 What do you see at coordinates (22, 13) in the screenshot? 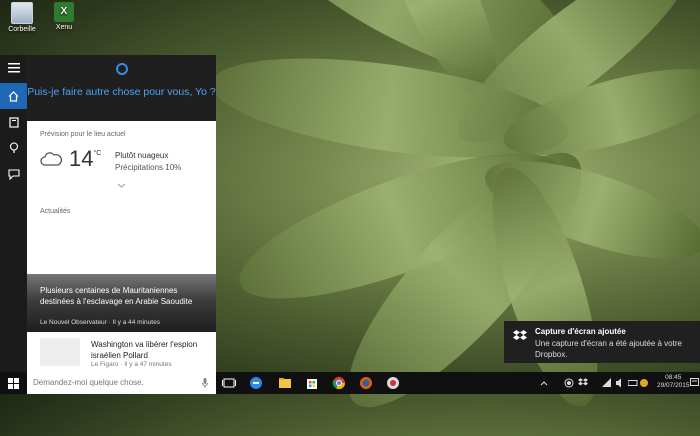
I see `recycle-bin-icon` at bounding box center [22, 13].